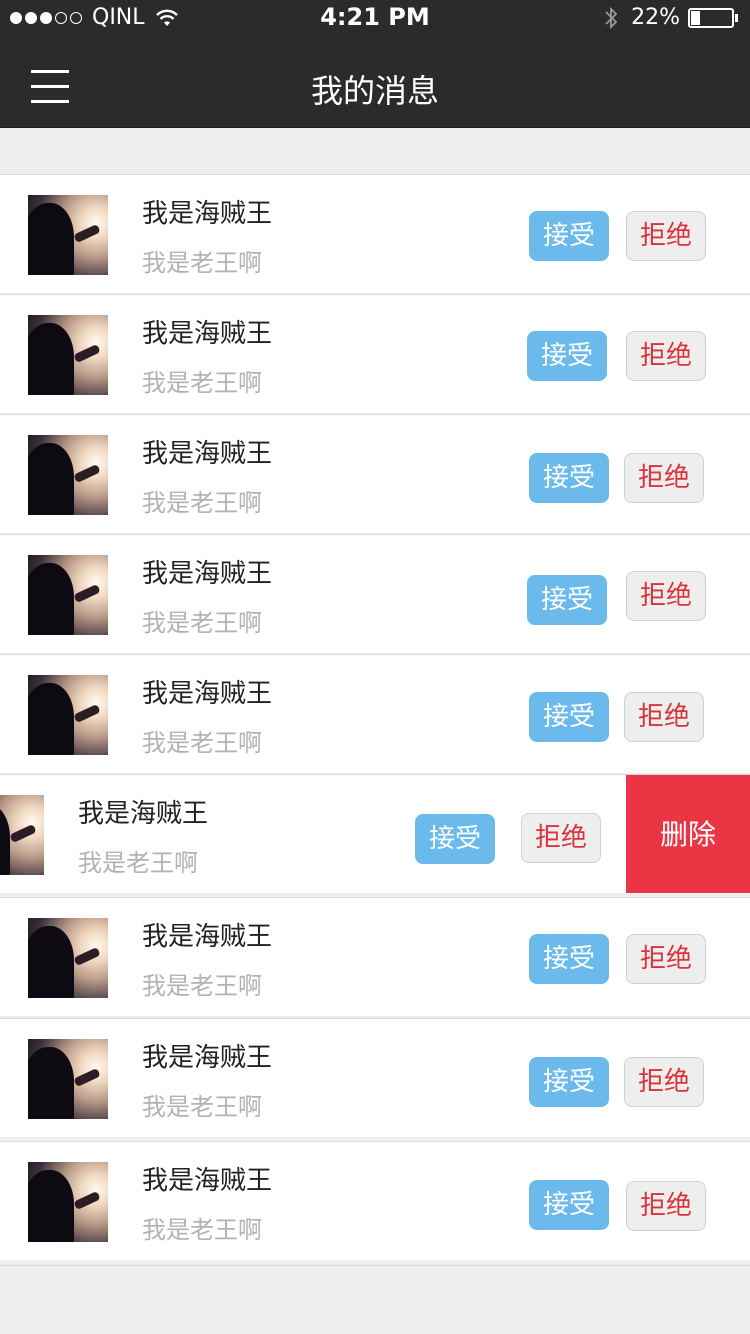  Describe the element at coordinates (713, 17) in the screenshot. I see `battery-icon` at that location.